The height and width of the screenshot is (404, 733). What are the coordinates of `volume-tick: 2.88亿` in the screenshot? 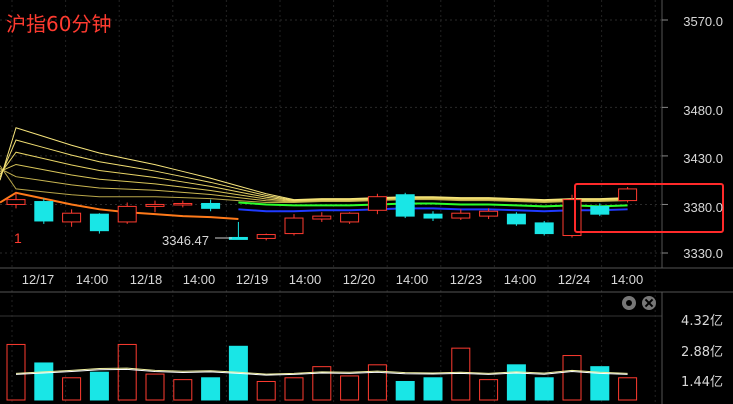 It's located at (702, 352).